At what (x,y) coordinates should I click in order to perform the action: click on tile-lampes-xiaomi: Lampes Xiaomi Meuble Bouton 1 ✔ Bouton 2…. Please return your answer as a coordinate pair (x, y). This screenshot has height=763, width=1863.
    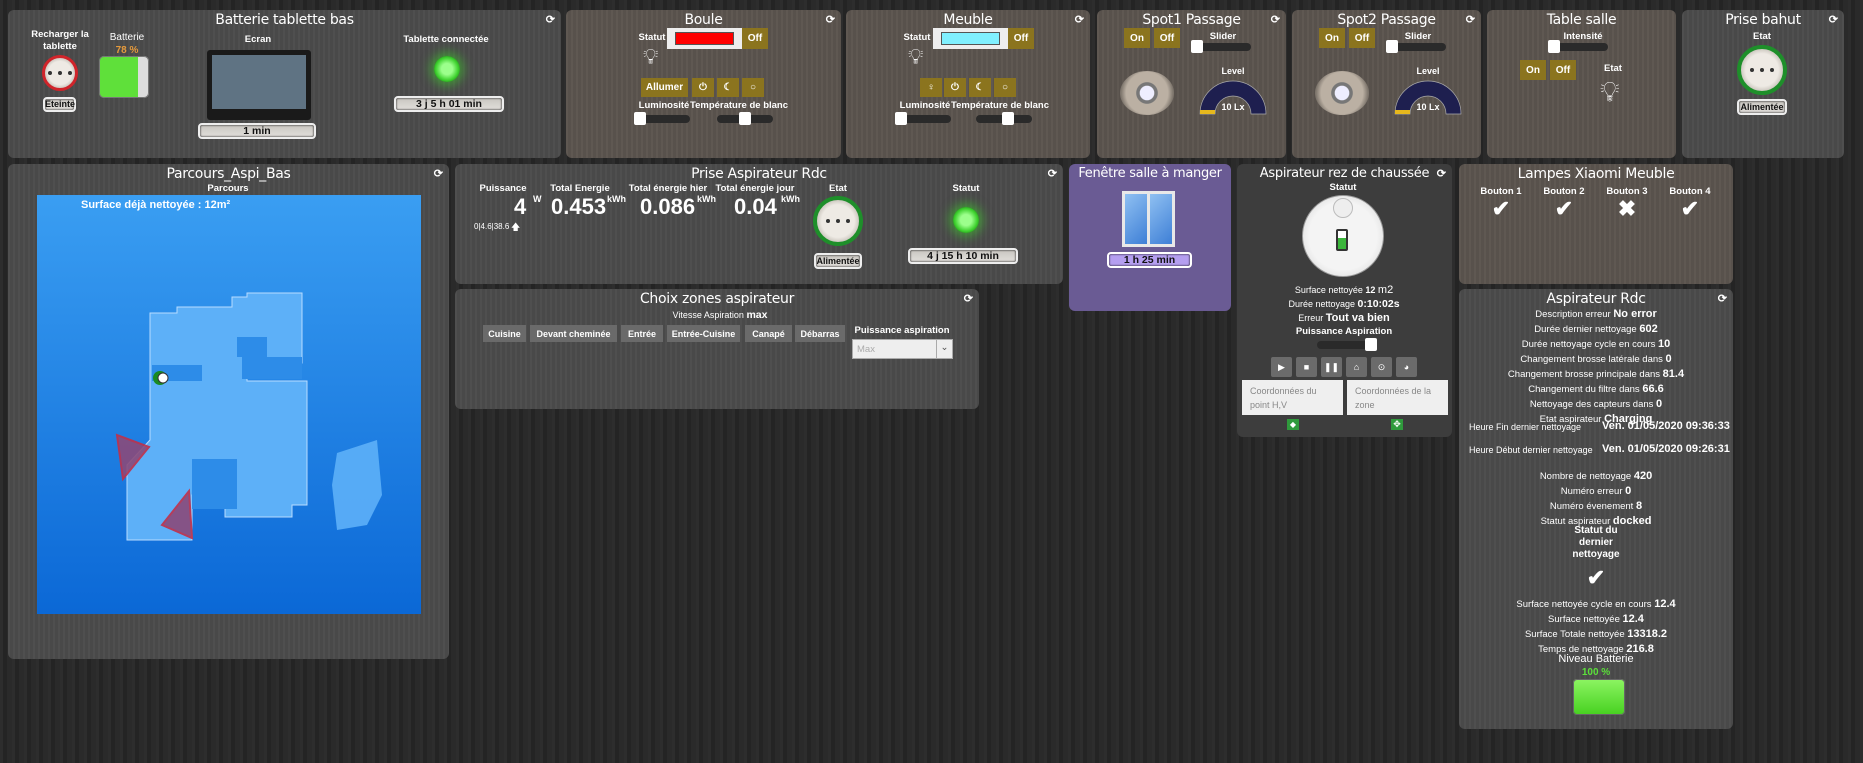
    Looking at the image, I should click on (1596, 224).